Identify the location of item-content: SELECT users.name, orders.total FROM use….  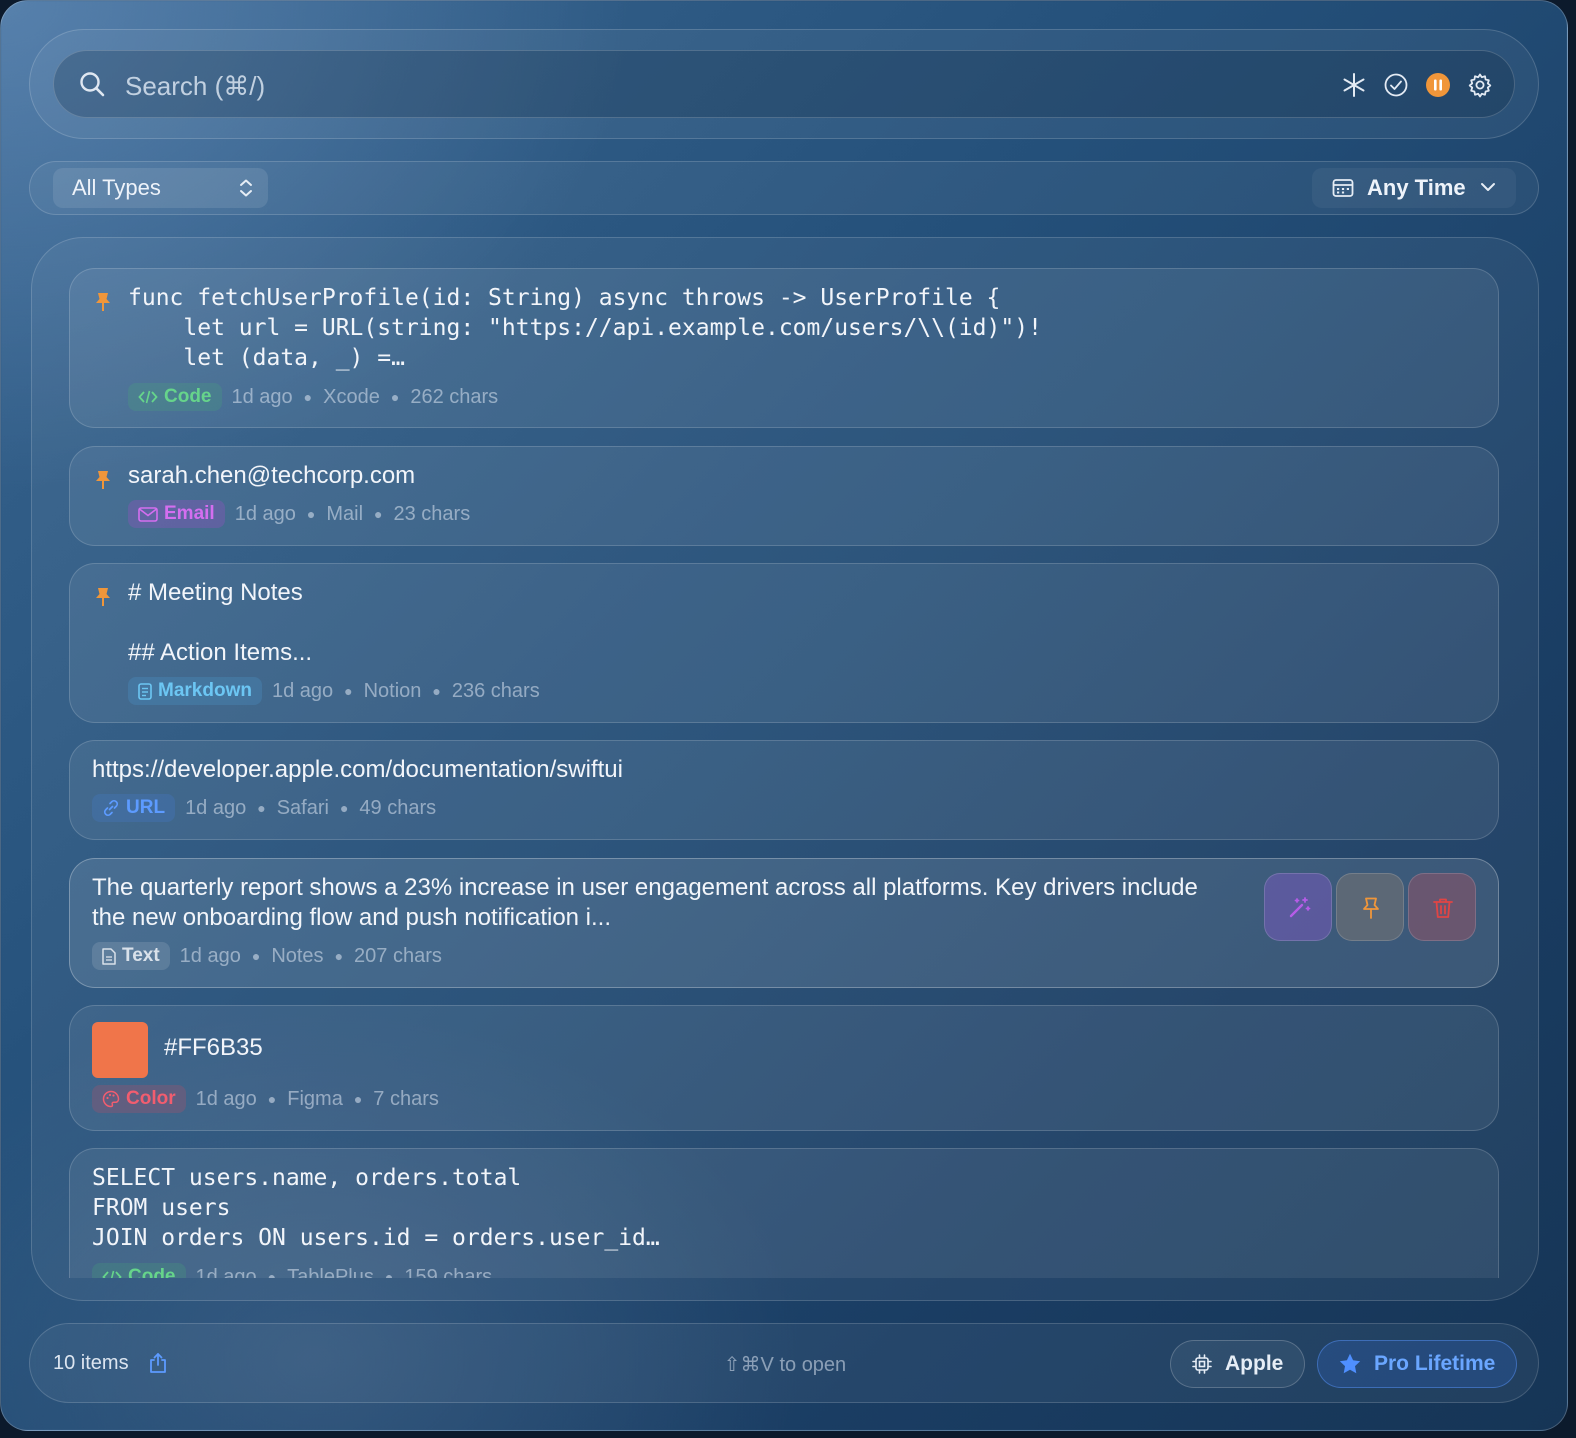
(376, 1208).